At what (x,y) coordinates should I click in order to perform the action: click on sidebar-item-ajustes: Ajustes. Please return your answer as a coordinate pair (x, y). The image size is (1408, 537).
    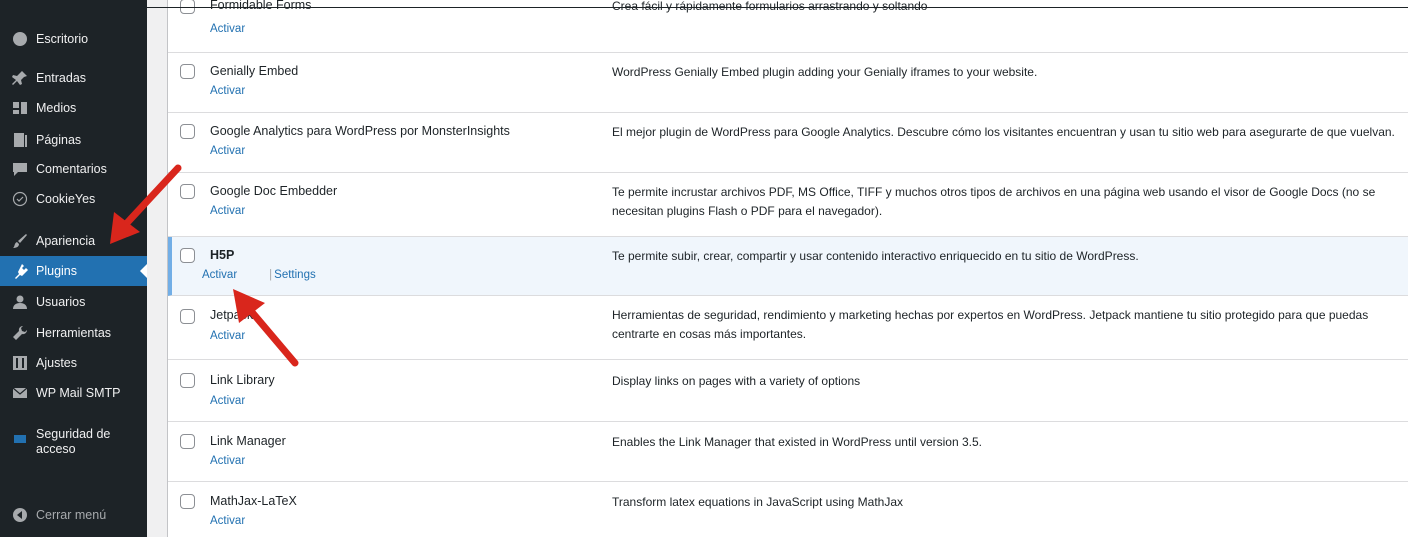
    Looking at the image, I should click on (73, 363).